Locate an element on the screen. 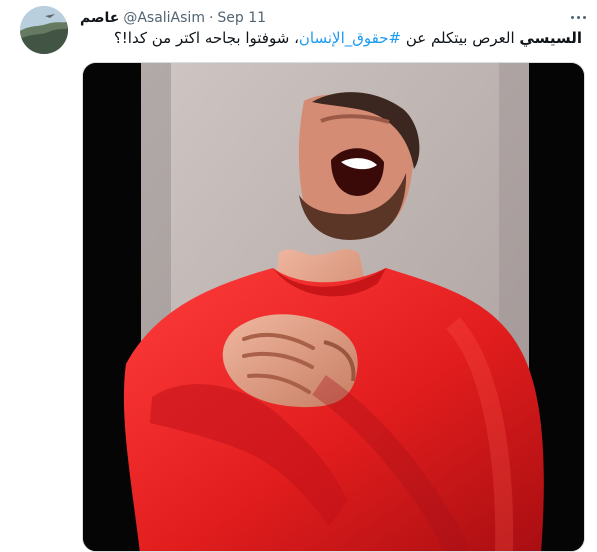 The height and width of the screenshot is (552, 597). more-options-button is located at coordinates (578, 17).